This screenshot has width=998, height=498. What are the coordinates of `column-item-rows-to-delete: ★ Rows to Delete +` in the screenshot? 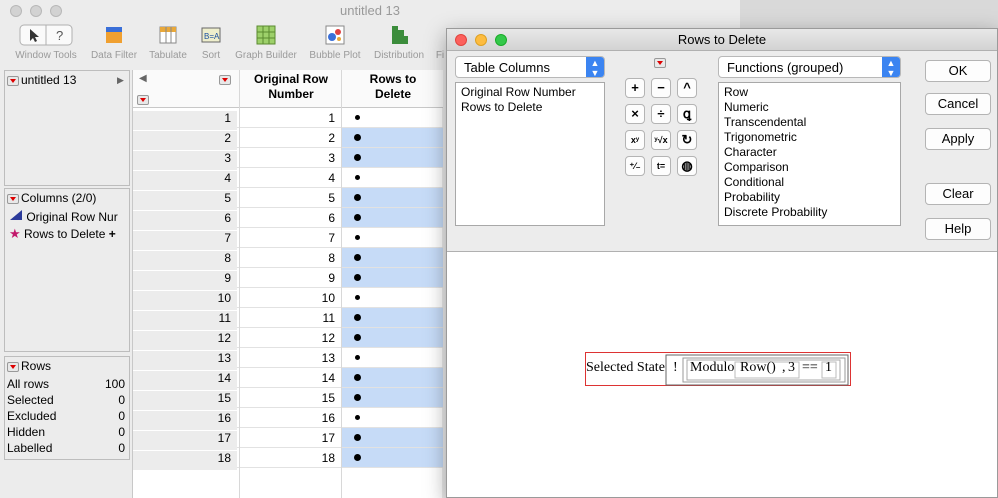 It's located at (71, 234).